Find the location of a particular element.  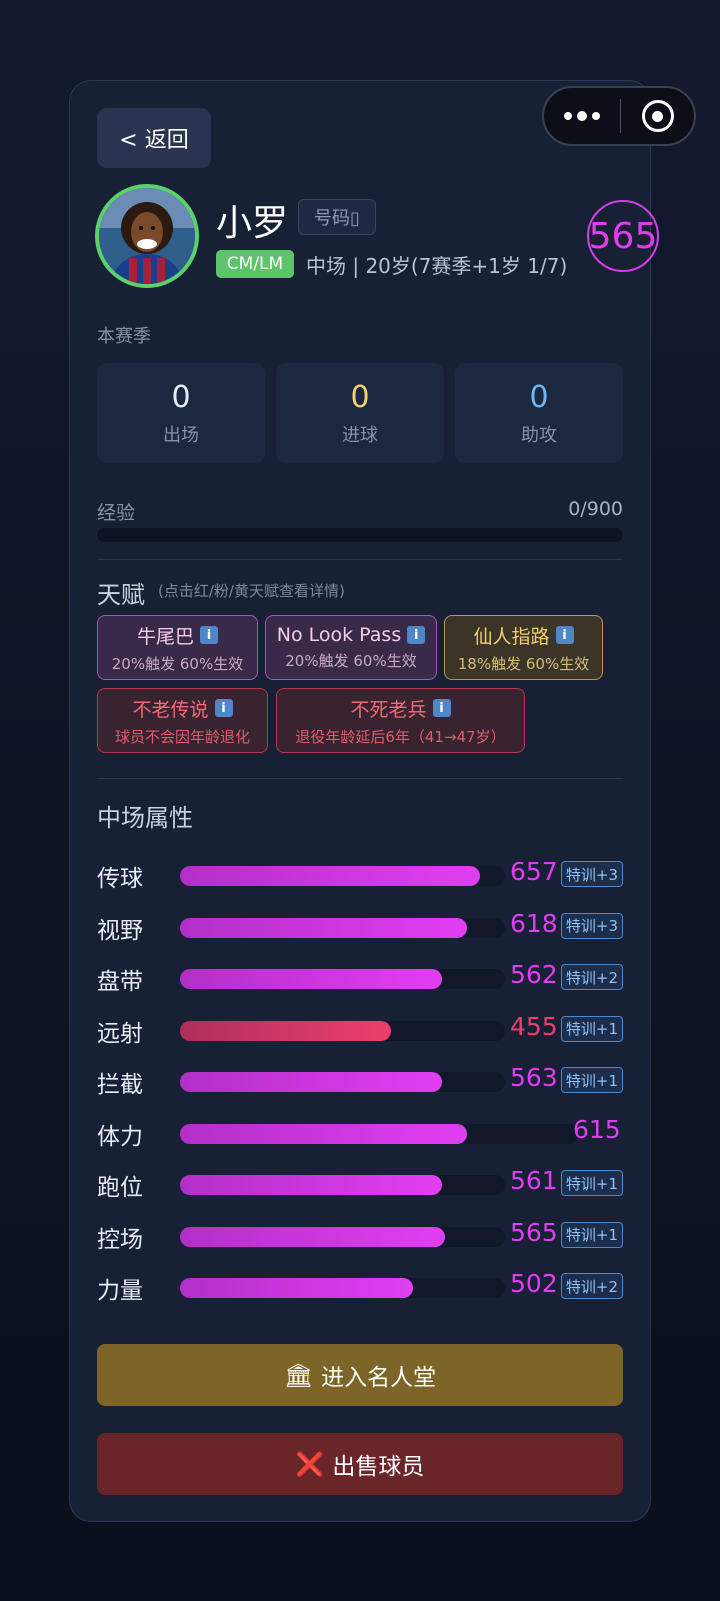

divider is located at coordinates (360, 559).